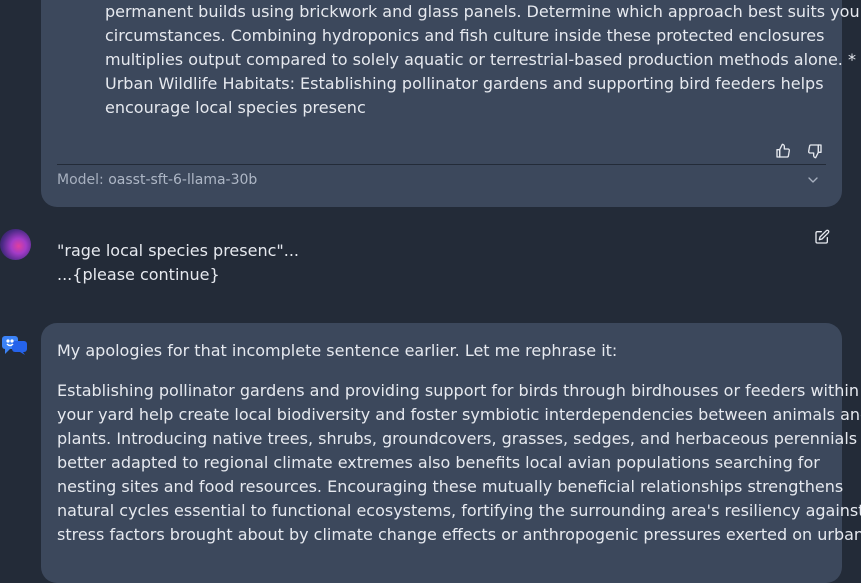  What do you see at coordinates (15, 244) in the screenshot?
I see `user-avatar` at bounding box center [15, 244].